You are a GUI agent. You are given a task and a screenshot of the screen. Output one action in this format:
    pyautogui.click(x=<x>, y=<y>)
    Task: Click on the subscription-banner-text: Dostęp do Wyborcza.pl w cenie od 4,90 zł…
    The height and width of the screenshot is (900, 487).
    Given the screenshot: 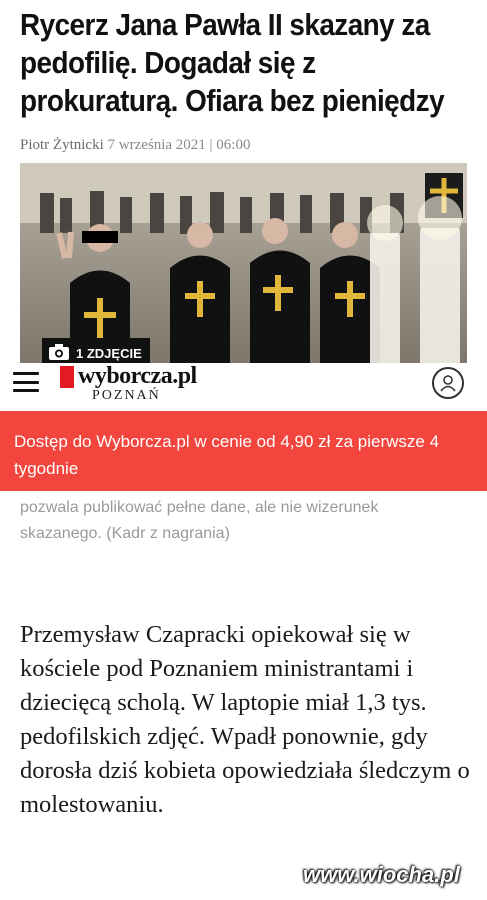 What is the action you would take?
    pyautogui.click(x=227, y=455)
    